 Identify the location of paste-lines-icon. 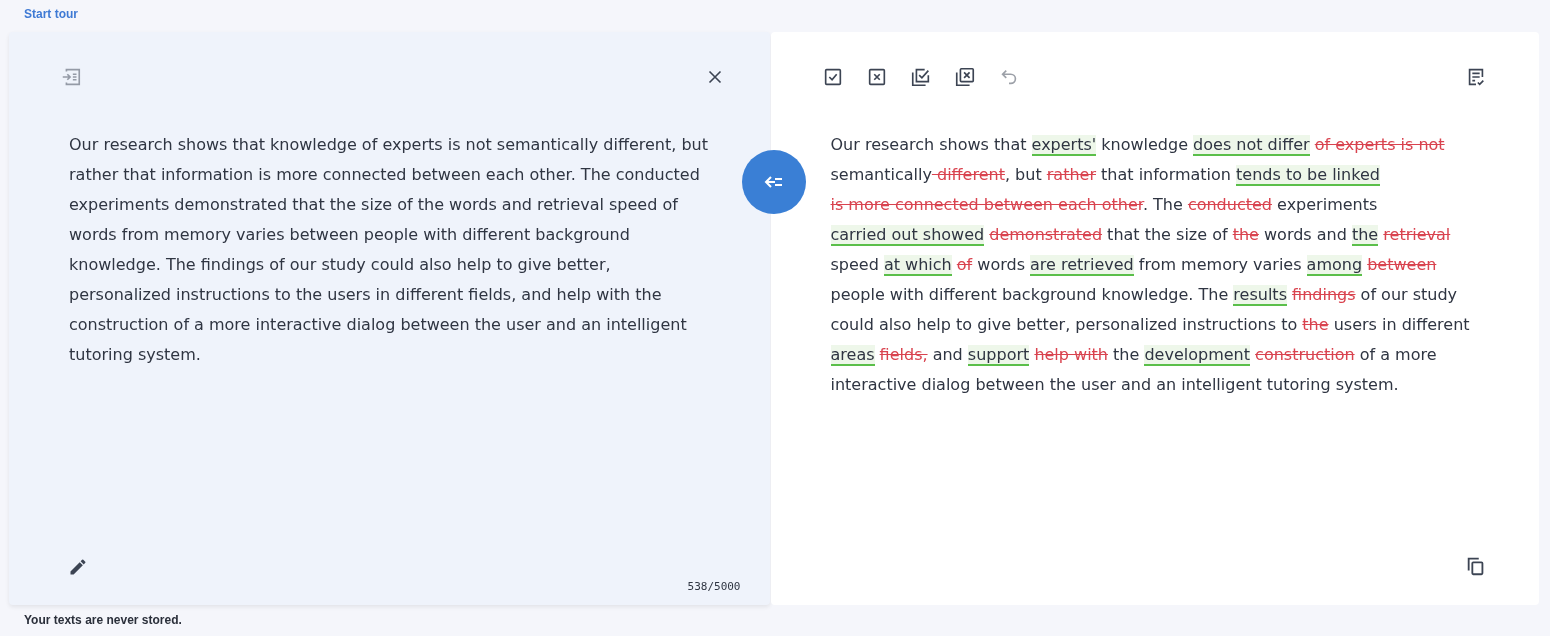
(71, 77).